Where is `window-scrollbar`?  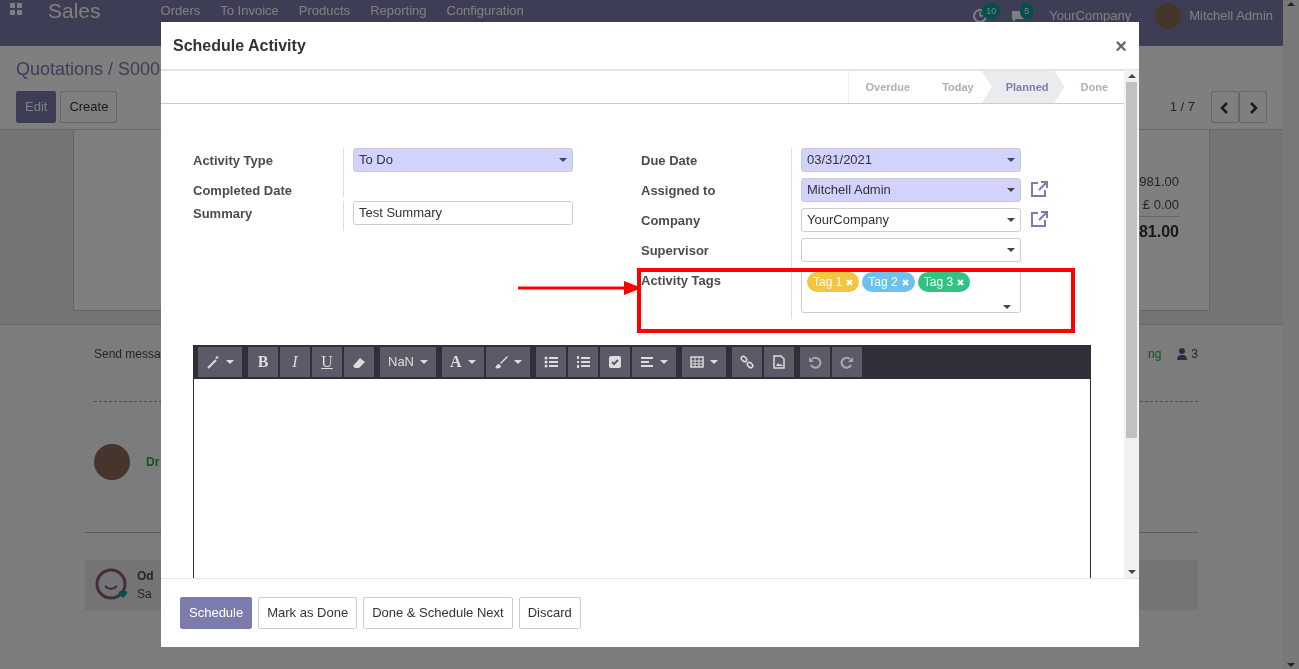 window-scrollbar is located at coordinates (1291, 334).